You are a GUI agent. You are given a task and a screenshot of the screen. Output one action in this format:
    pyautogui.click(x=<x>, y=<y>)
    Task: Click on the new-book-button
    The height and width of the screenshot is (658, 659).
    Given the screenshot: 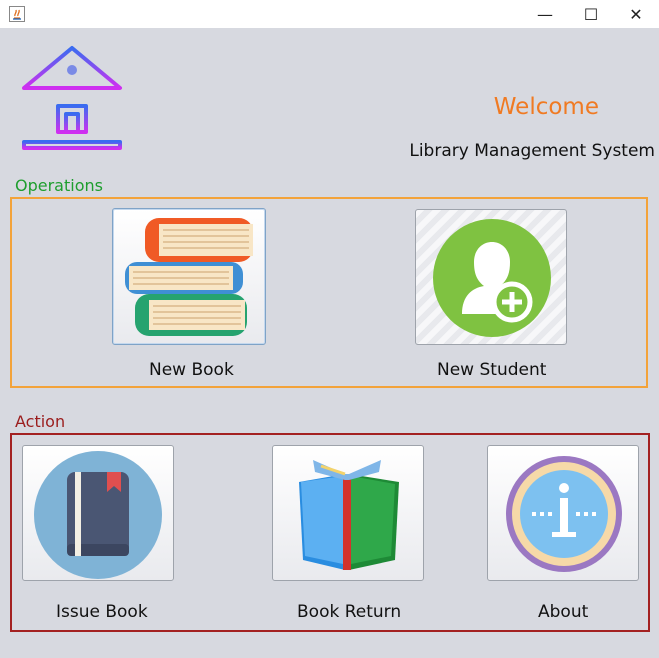 What is the action you would take?
    pyautogui.click(x=189, y=276)
    